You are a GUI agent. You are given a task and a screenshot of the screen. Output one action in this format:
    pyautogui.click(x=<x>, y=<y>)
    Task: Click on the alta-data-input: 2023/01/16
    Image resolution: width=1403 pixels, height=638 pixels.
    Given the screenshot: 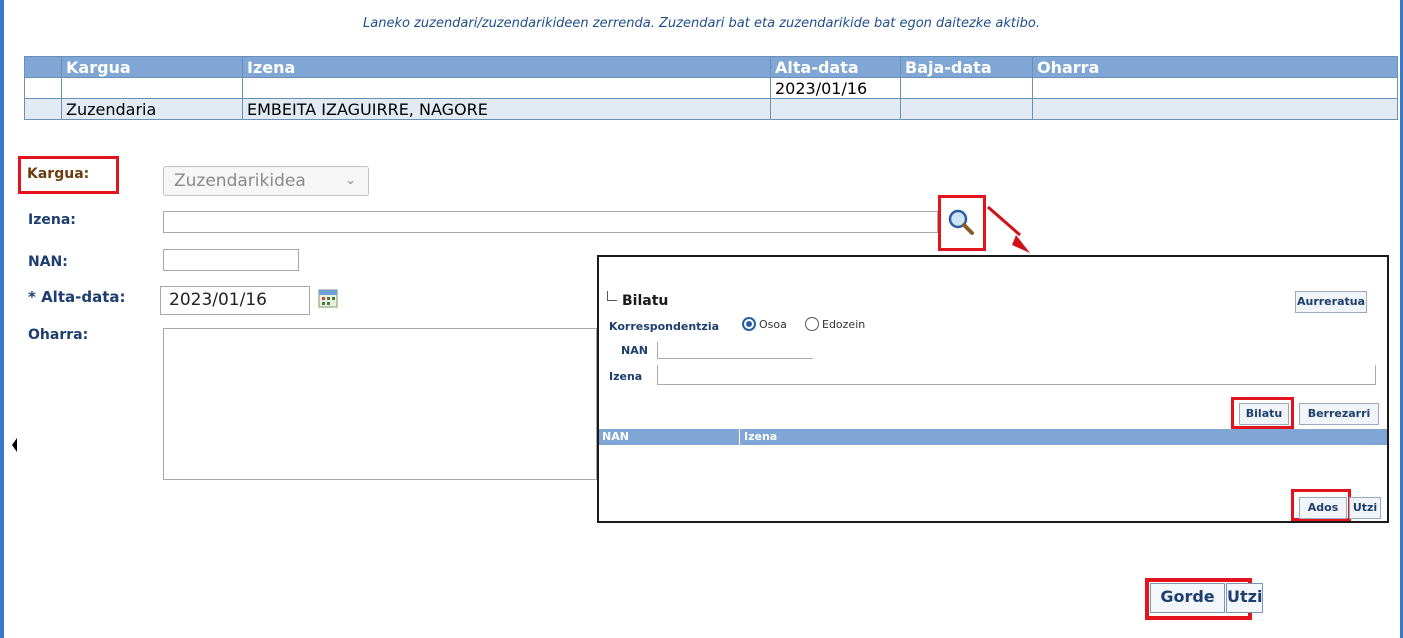 What is the action you would take?
    pyautogui.click(x=235, y=300)
    